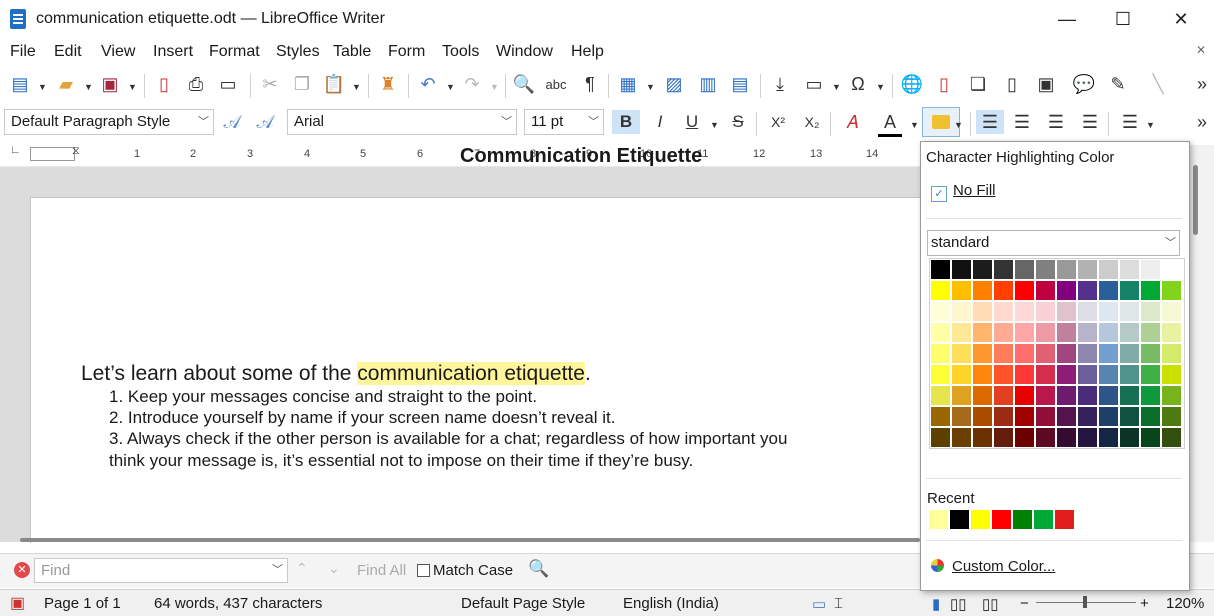  Describe the element at coordinates (780, 84) in the screenshot. I see `page-break-icon: ⤓` at that location.